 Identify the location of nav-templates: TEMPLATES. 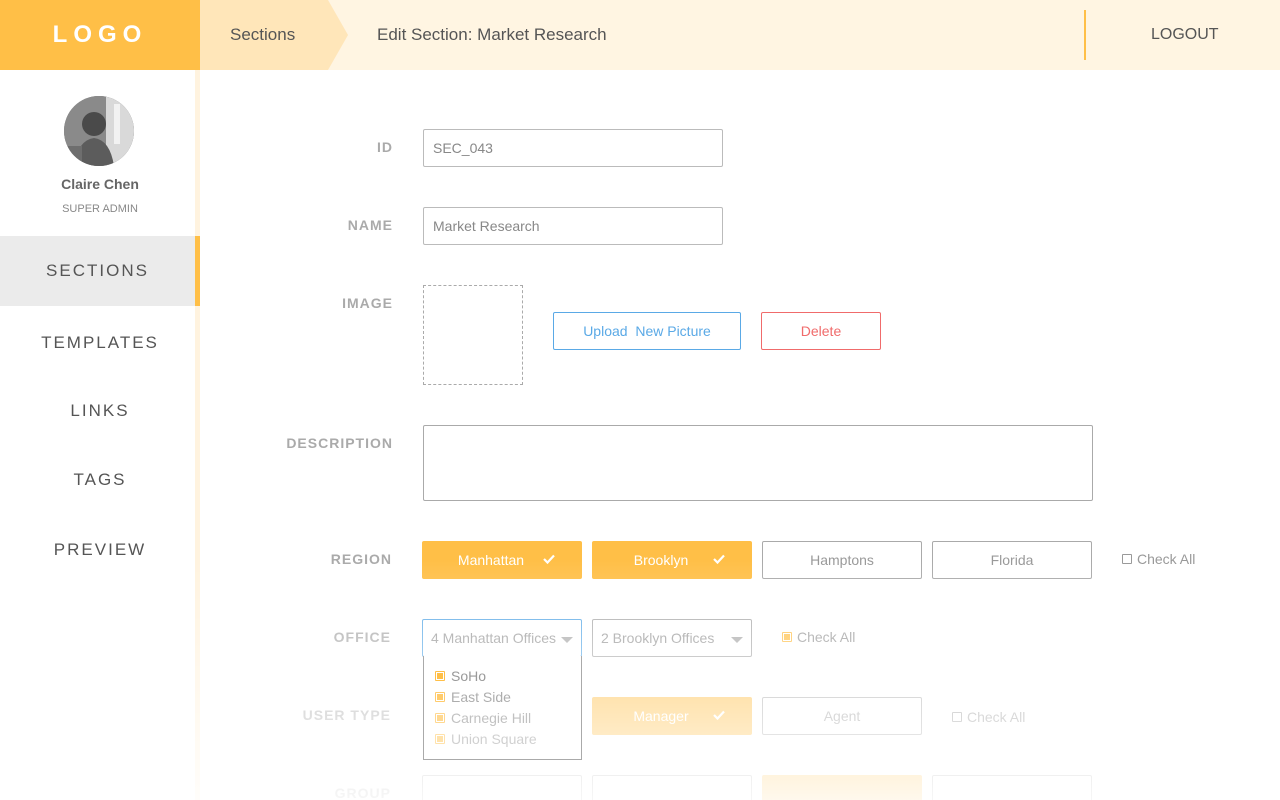
(100, 343).